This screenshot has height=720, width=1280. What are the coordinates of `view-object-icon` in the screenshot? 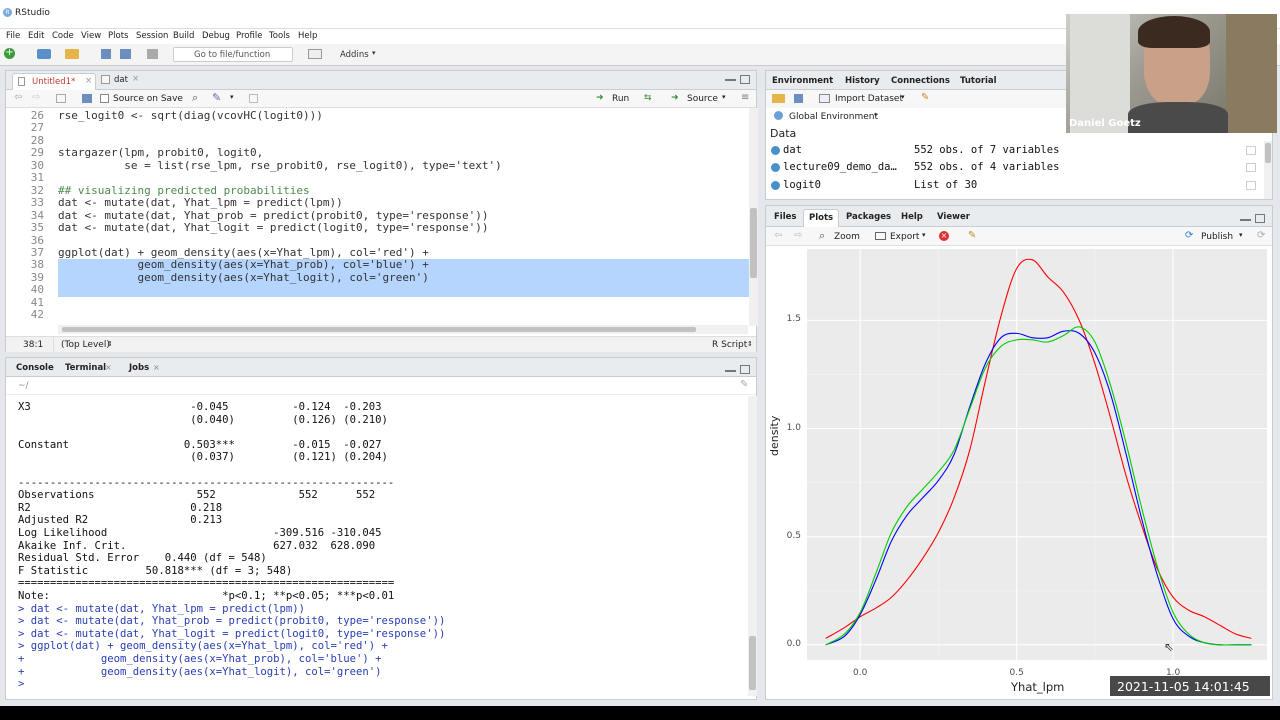 It's located at (1251, 185).